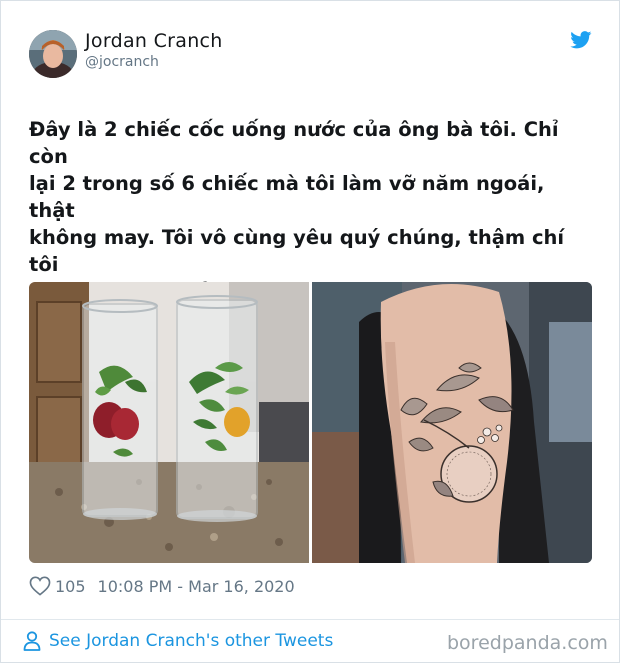  I want to click on avatar, so click(53, 54).